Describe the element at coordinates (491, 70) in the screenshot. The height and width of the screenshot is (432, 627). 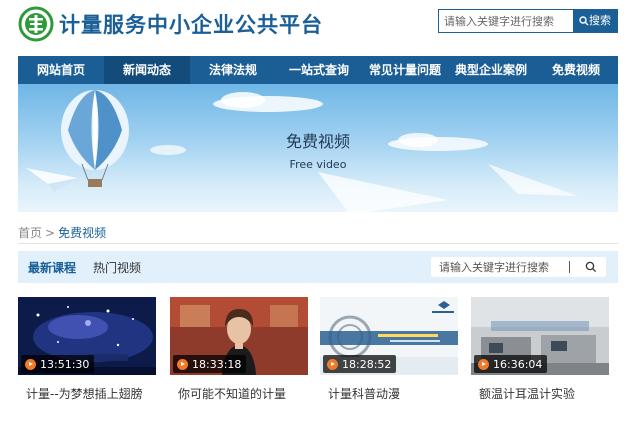
I see `nav-item-cases: 典型企业案例` at that location.